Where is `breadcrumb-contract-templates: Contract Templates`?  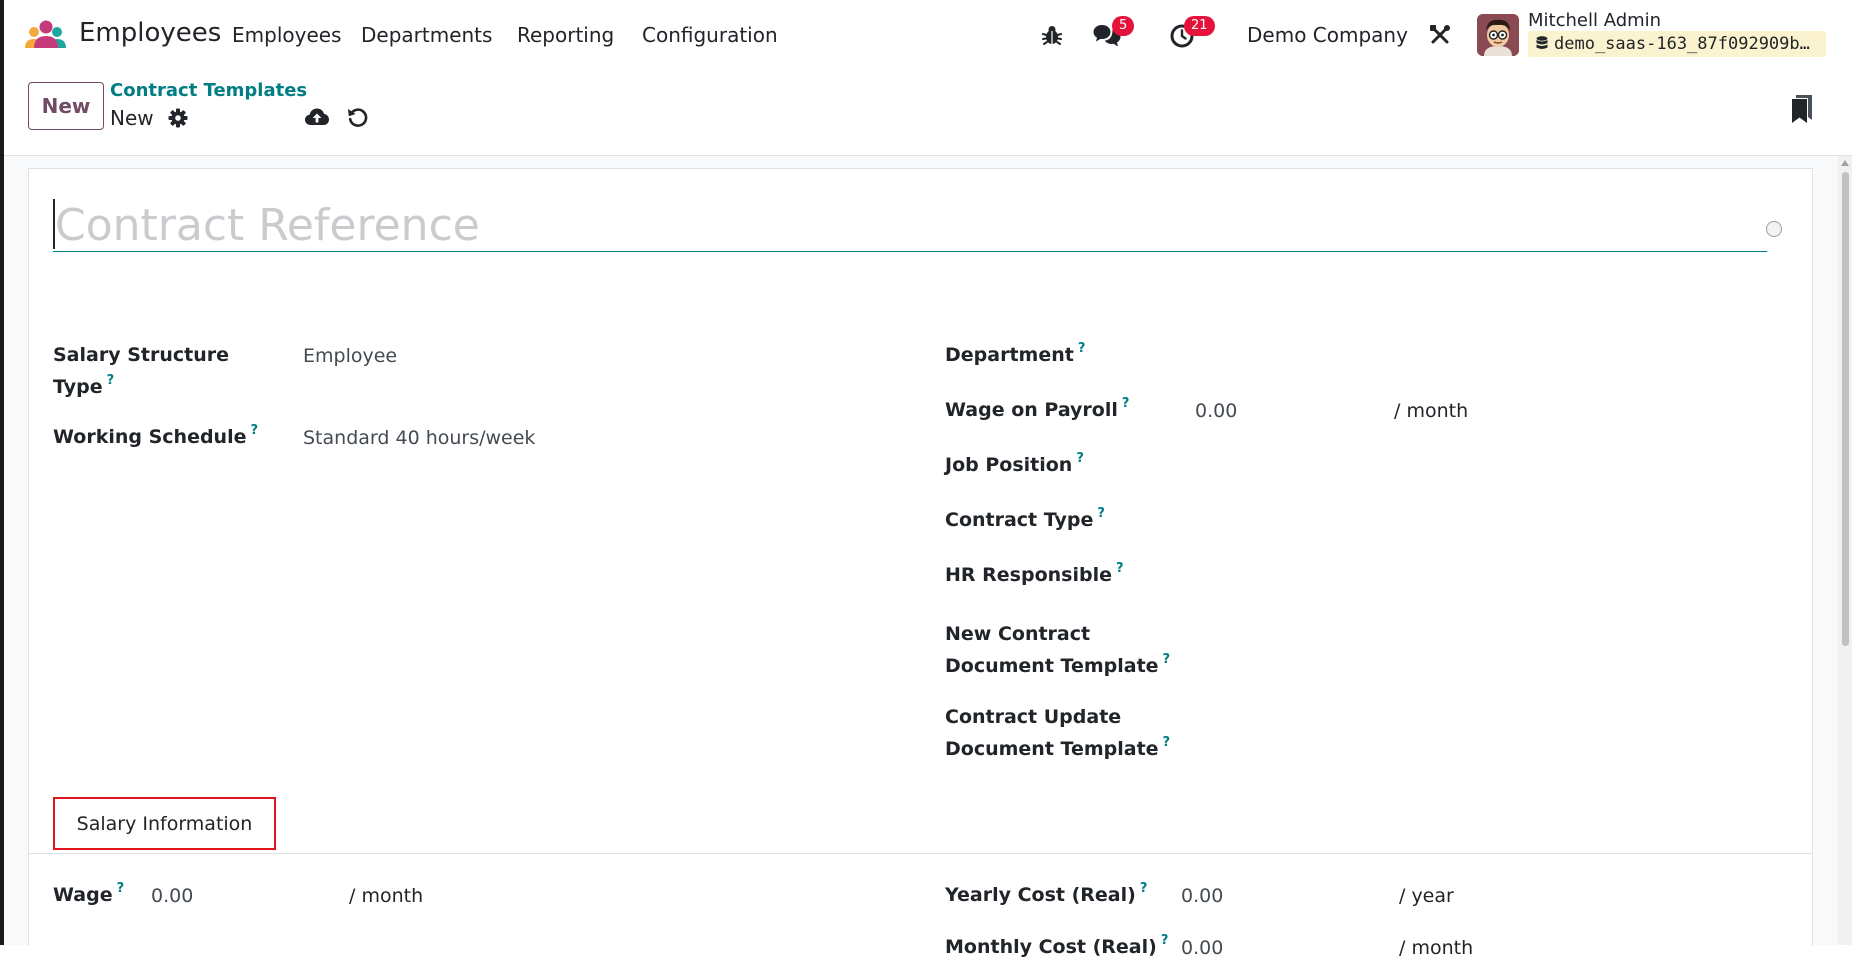
breadcrumb-contract-templates: Contract Templates is located at coordinates (208, 90).